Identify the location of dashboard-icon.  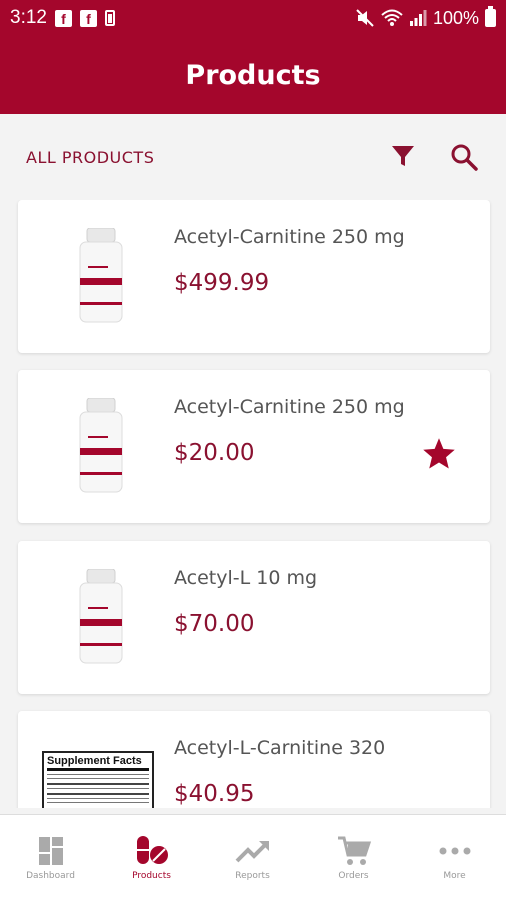
(50, 851).